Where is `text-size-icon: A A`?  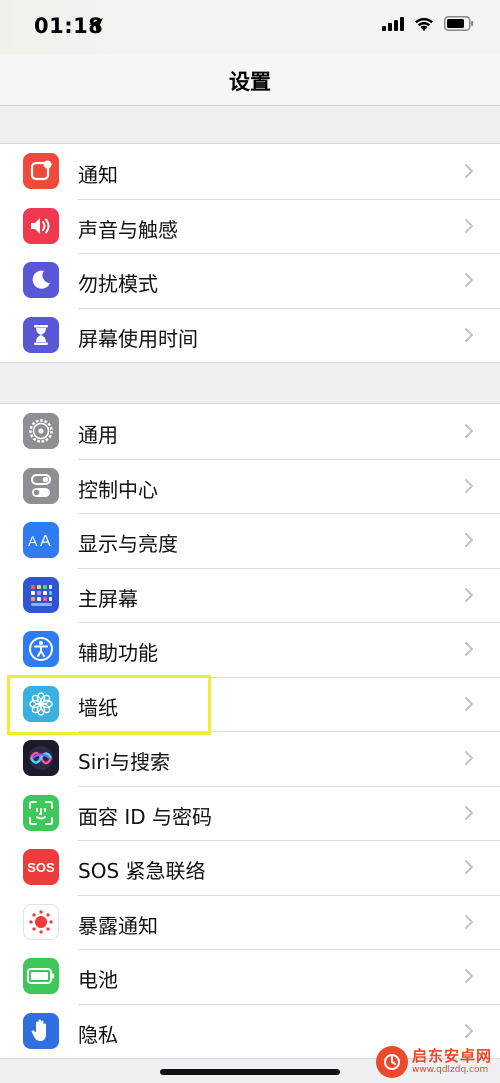 text-size-icon: A A is located at coordinates (41, 540).